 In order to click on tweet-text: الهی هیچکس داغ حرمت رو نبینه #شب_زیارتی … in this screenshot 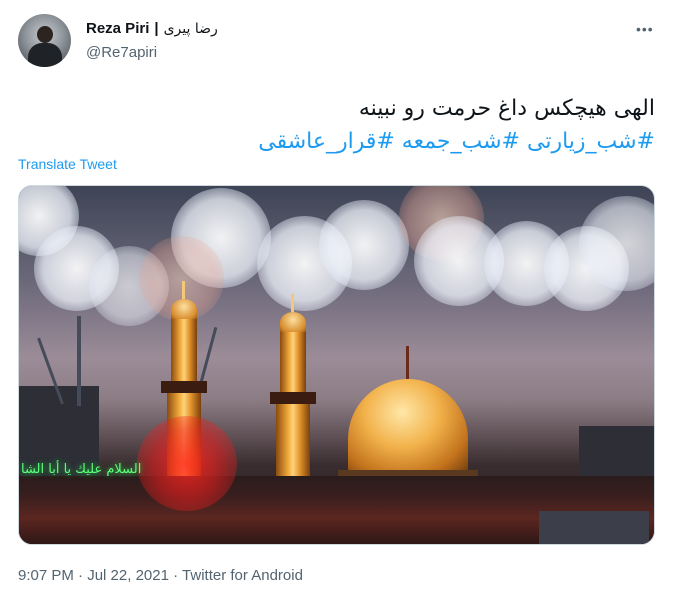, I will do `click(340, 125)`.